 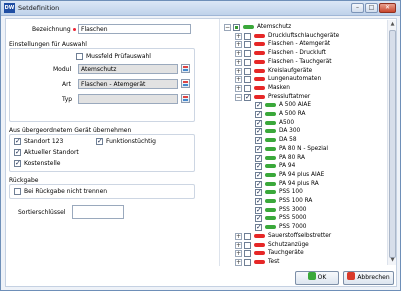 I want to click on tree-item: PSS 100, so click(x=305, y=192).